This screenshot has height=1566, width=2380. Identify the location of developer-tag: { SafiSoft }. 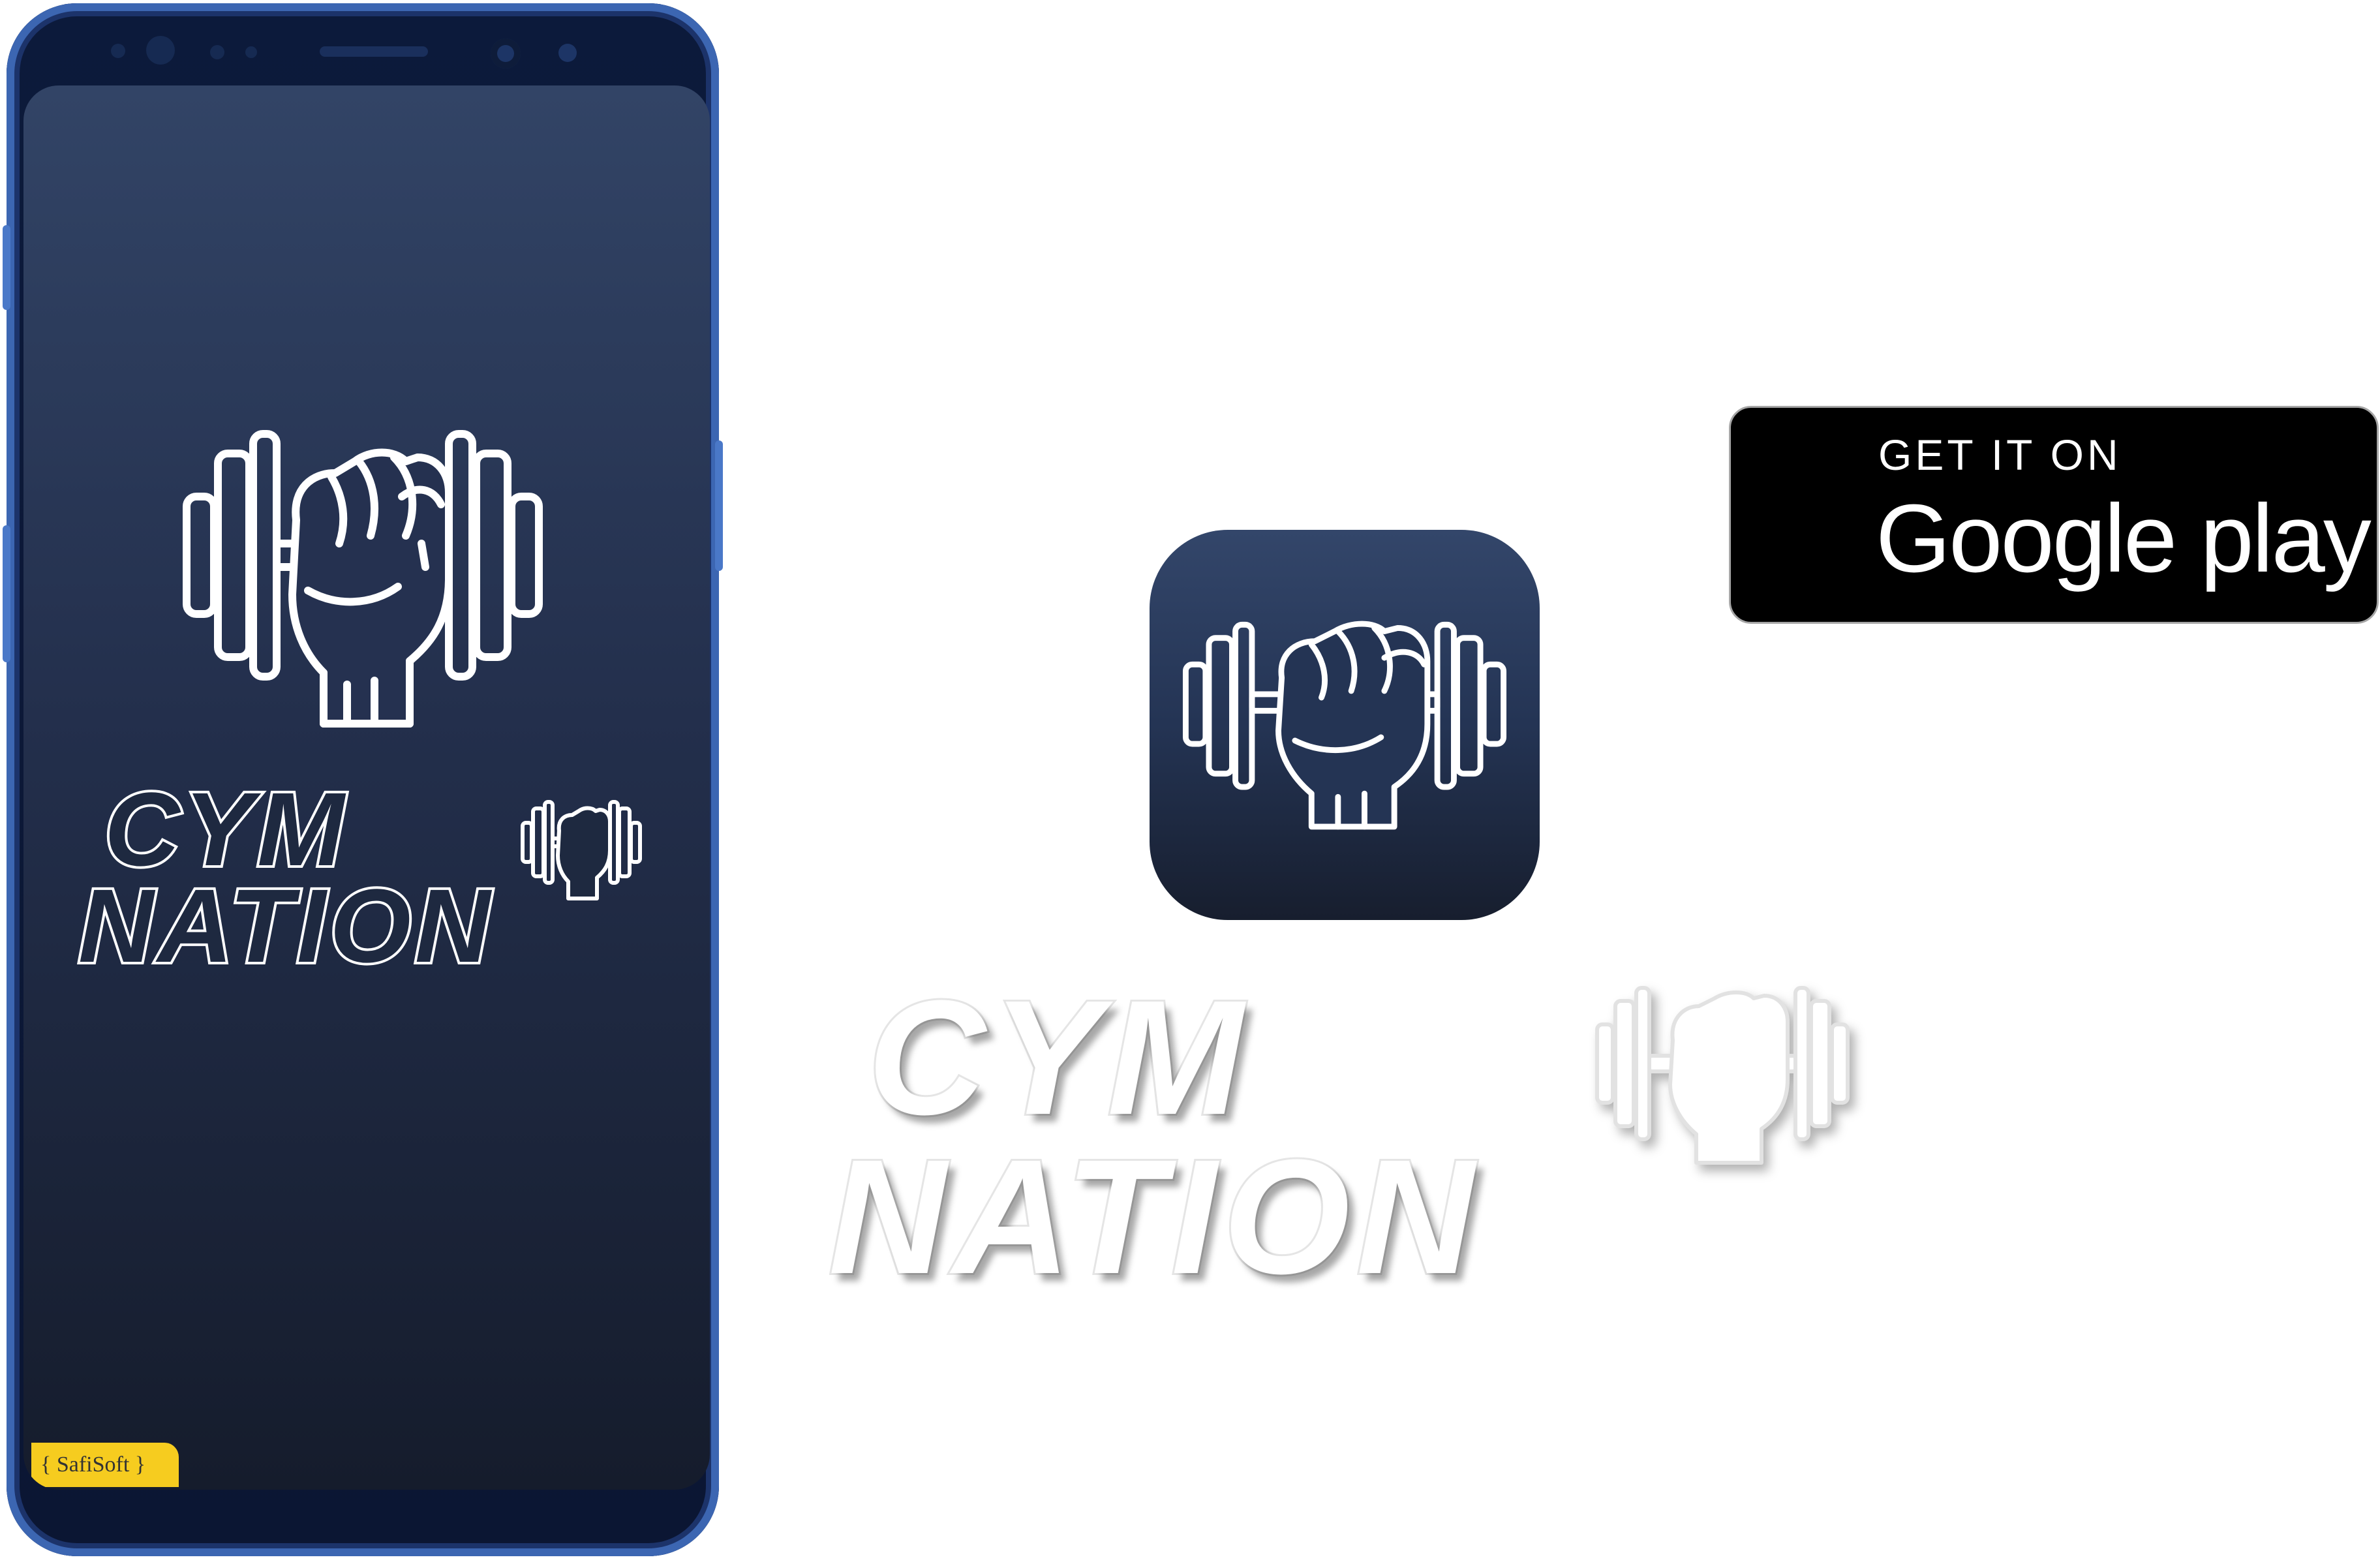
(105, 1465).